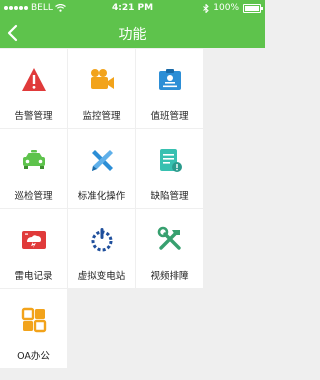 The width and height of the screenshot is (320, 380). What do you see at coordinates (33, 159) in the screenshot?
I see `patrol-car-icon` at bounding box center [33, 159].